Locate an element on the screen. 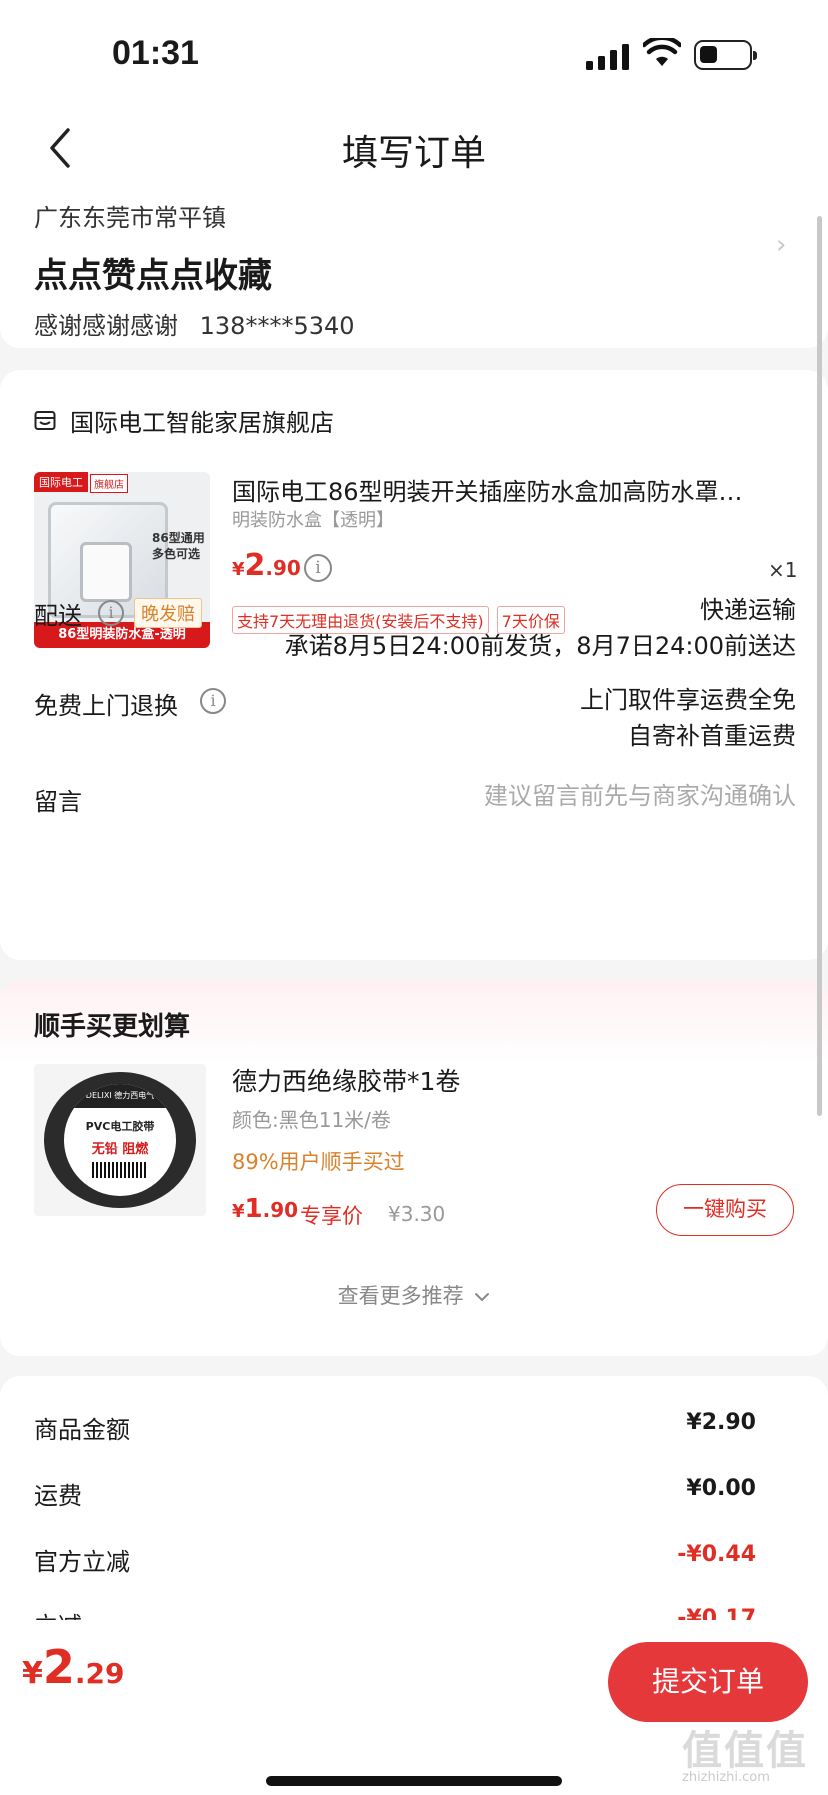 This screenshot has width=828, height=1795. watermark-url: zhizhizhi.com is located at coordinates (726, 1777).